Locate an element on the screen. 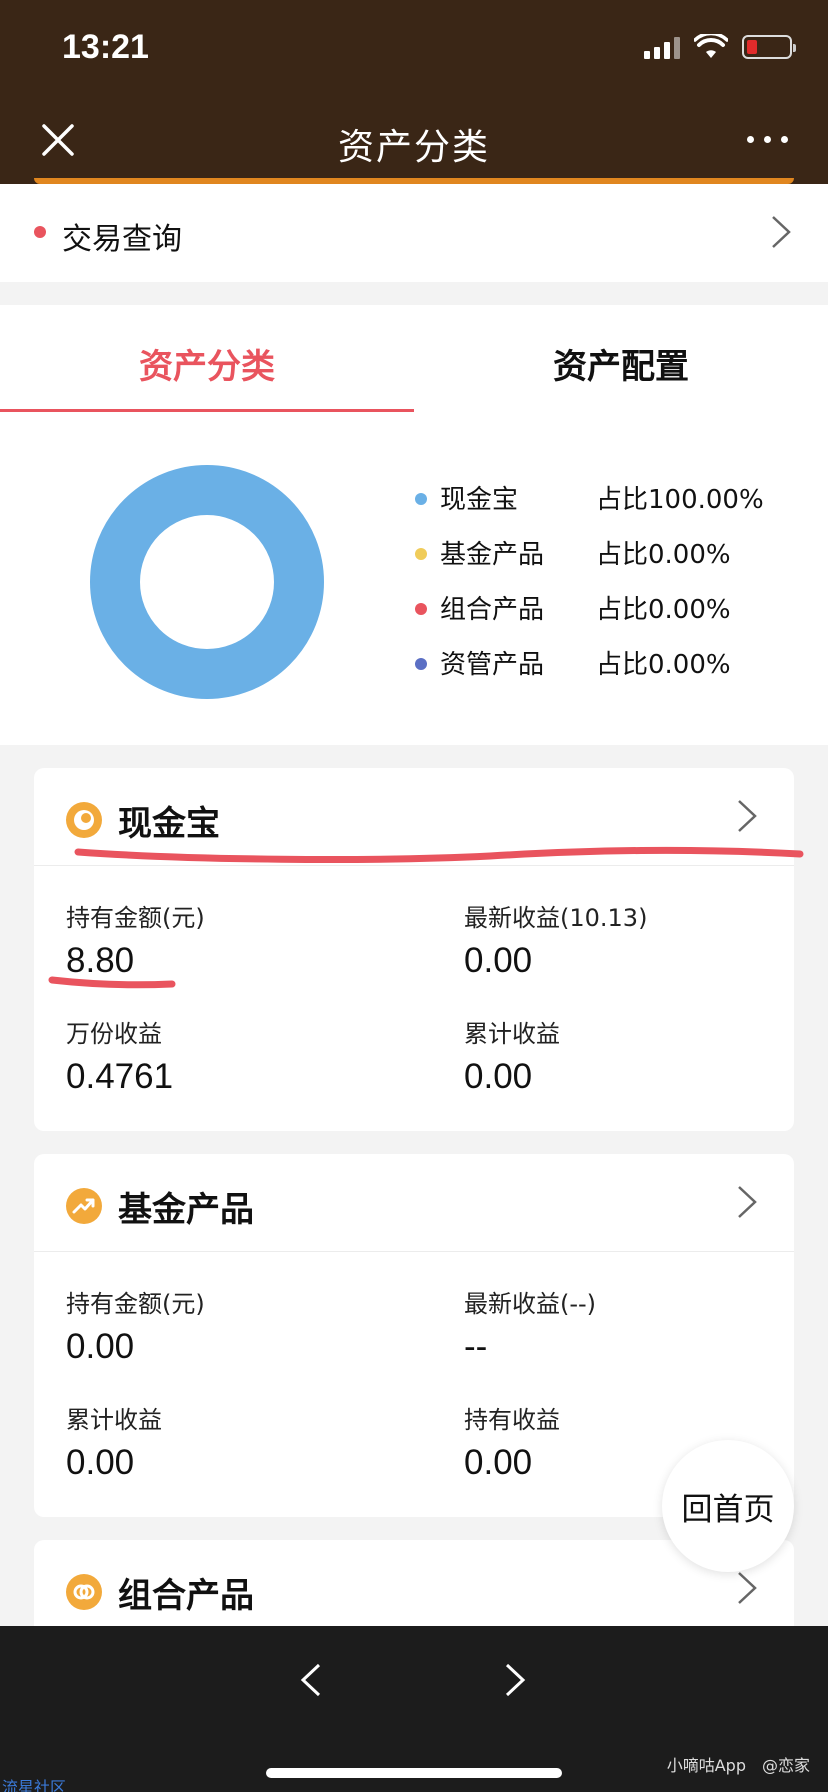 This screenshot has width=828, height=1792. portfolio-products-card-header: 组合产品 is located at coordinates (414, 1583).